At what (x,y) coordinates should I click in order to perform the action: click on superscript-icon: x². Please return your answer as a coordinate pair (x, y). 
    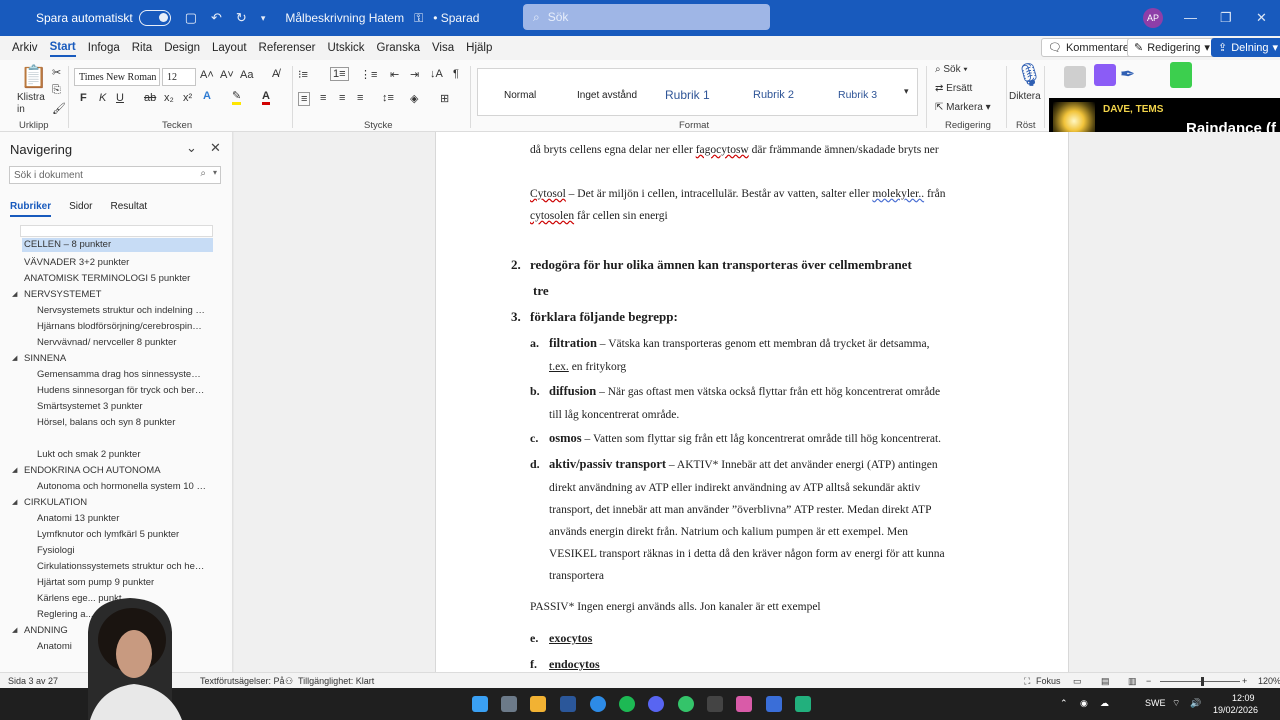
    Looking at the image, I should click on (187, 98).